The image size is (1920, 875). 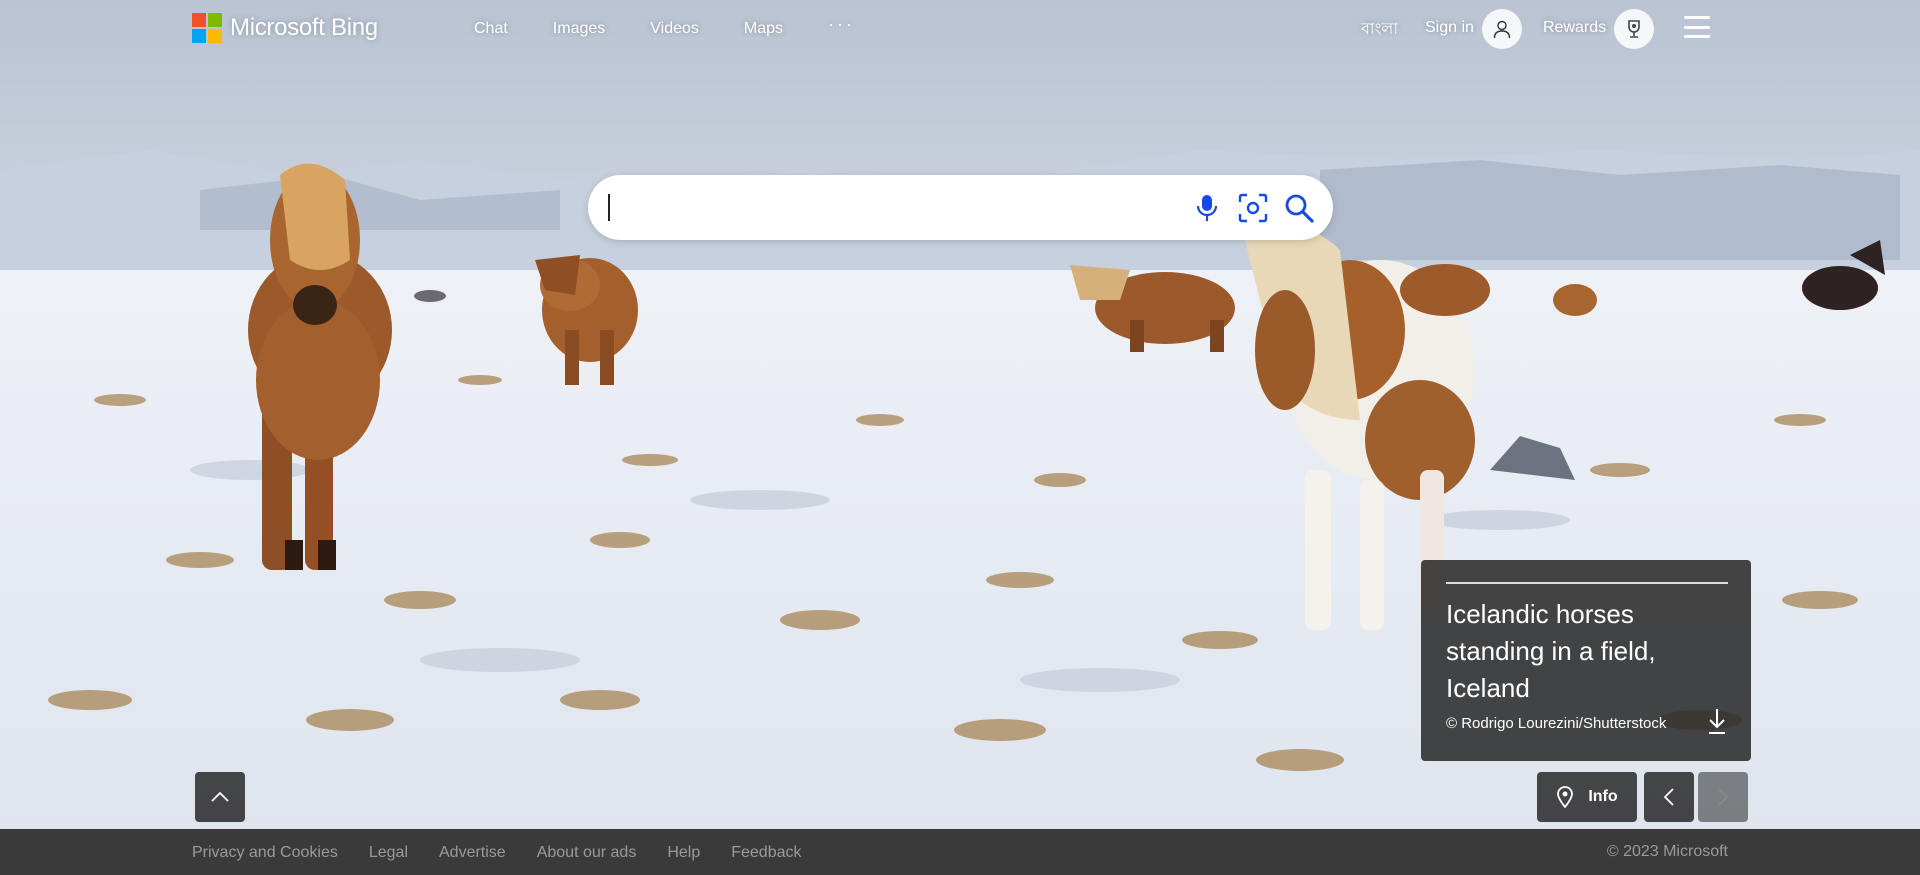 I want to click on info-label: Info, so click(x=1603, y=796).